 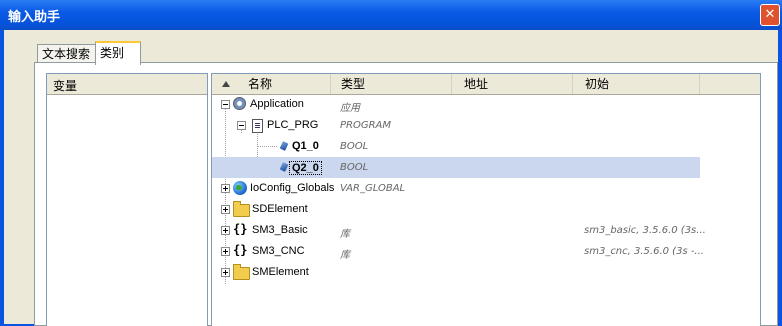 What do you see at coordinates (226, 84) in the screenshot?
I see `sort-ascending-icon` at bounding box center [226, 84].